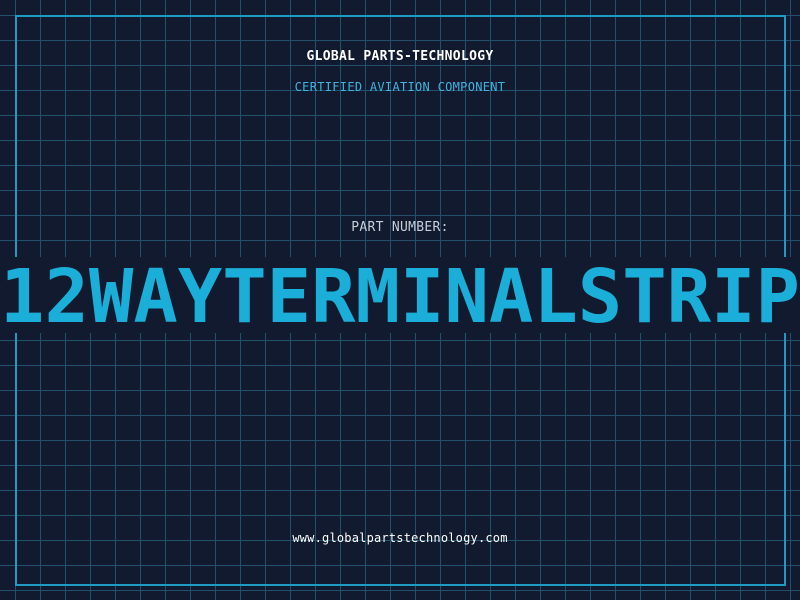 The height and width of the screenshot is (600, 800). I want to click on brand-subtitle: CERTIFIED AVIATION COMPONENT, so click(400, 87).